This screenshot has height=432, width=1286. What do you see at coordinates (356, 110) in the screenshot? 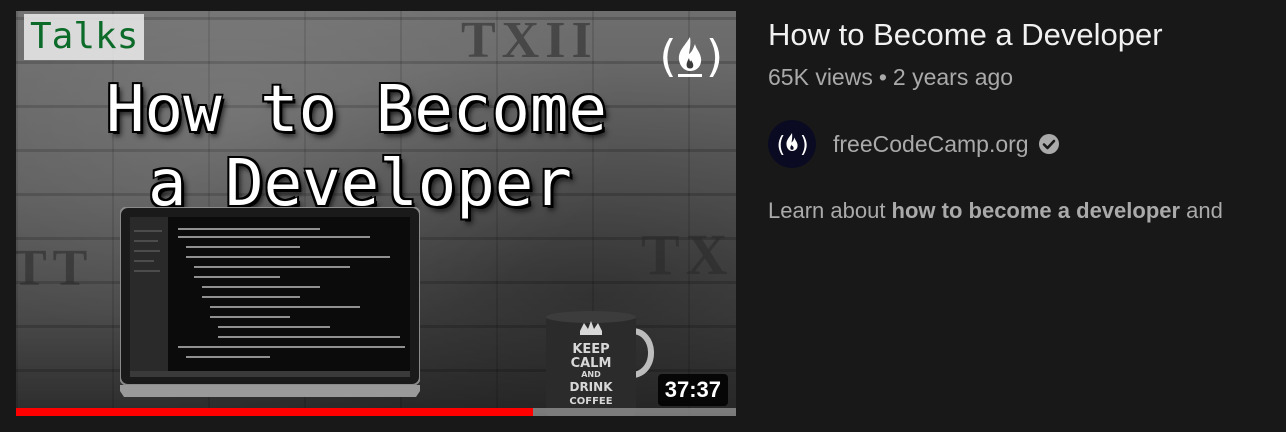
I see `thumbnail-title-line: How to Become` at bounding box center [356, 110].